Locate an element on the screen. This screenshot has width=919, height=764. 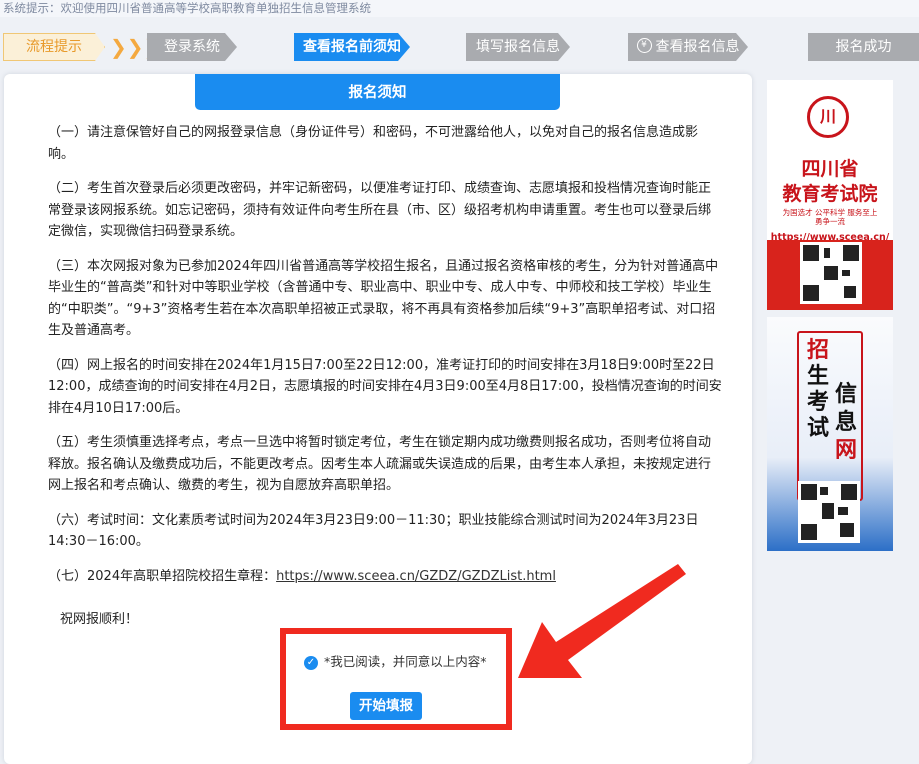
system-tip: 系统提示：欢迎使用四川省普通高等学校高职教育单独招生信息管理系统 is located at coordinates (459, 8).